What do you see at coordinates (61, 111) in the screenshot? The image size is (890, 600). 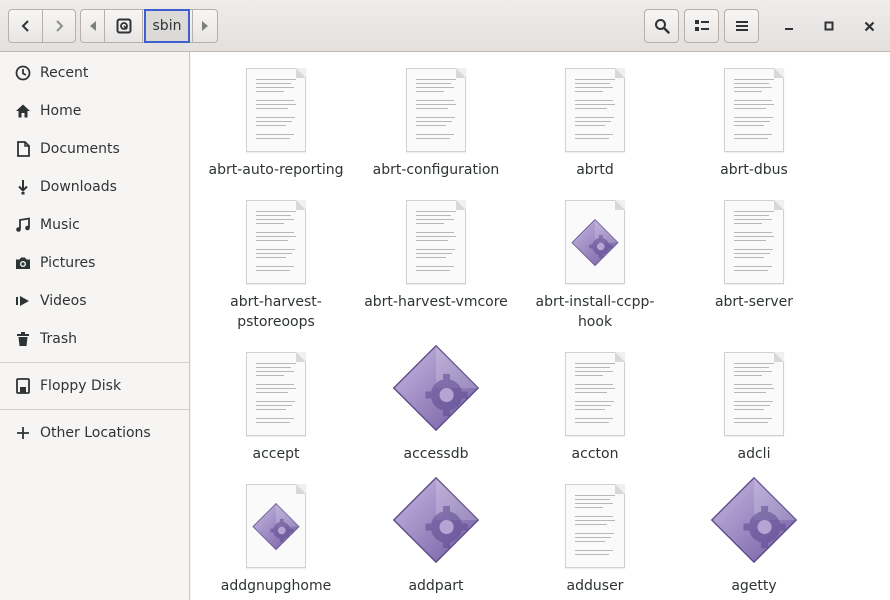 I see `sidebar-item-label: Home` at bounding box center [61, 111].